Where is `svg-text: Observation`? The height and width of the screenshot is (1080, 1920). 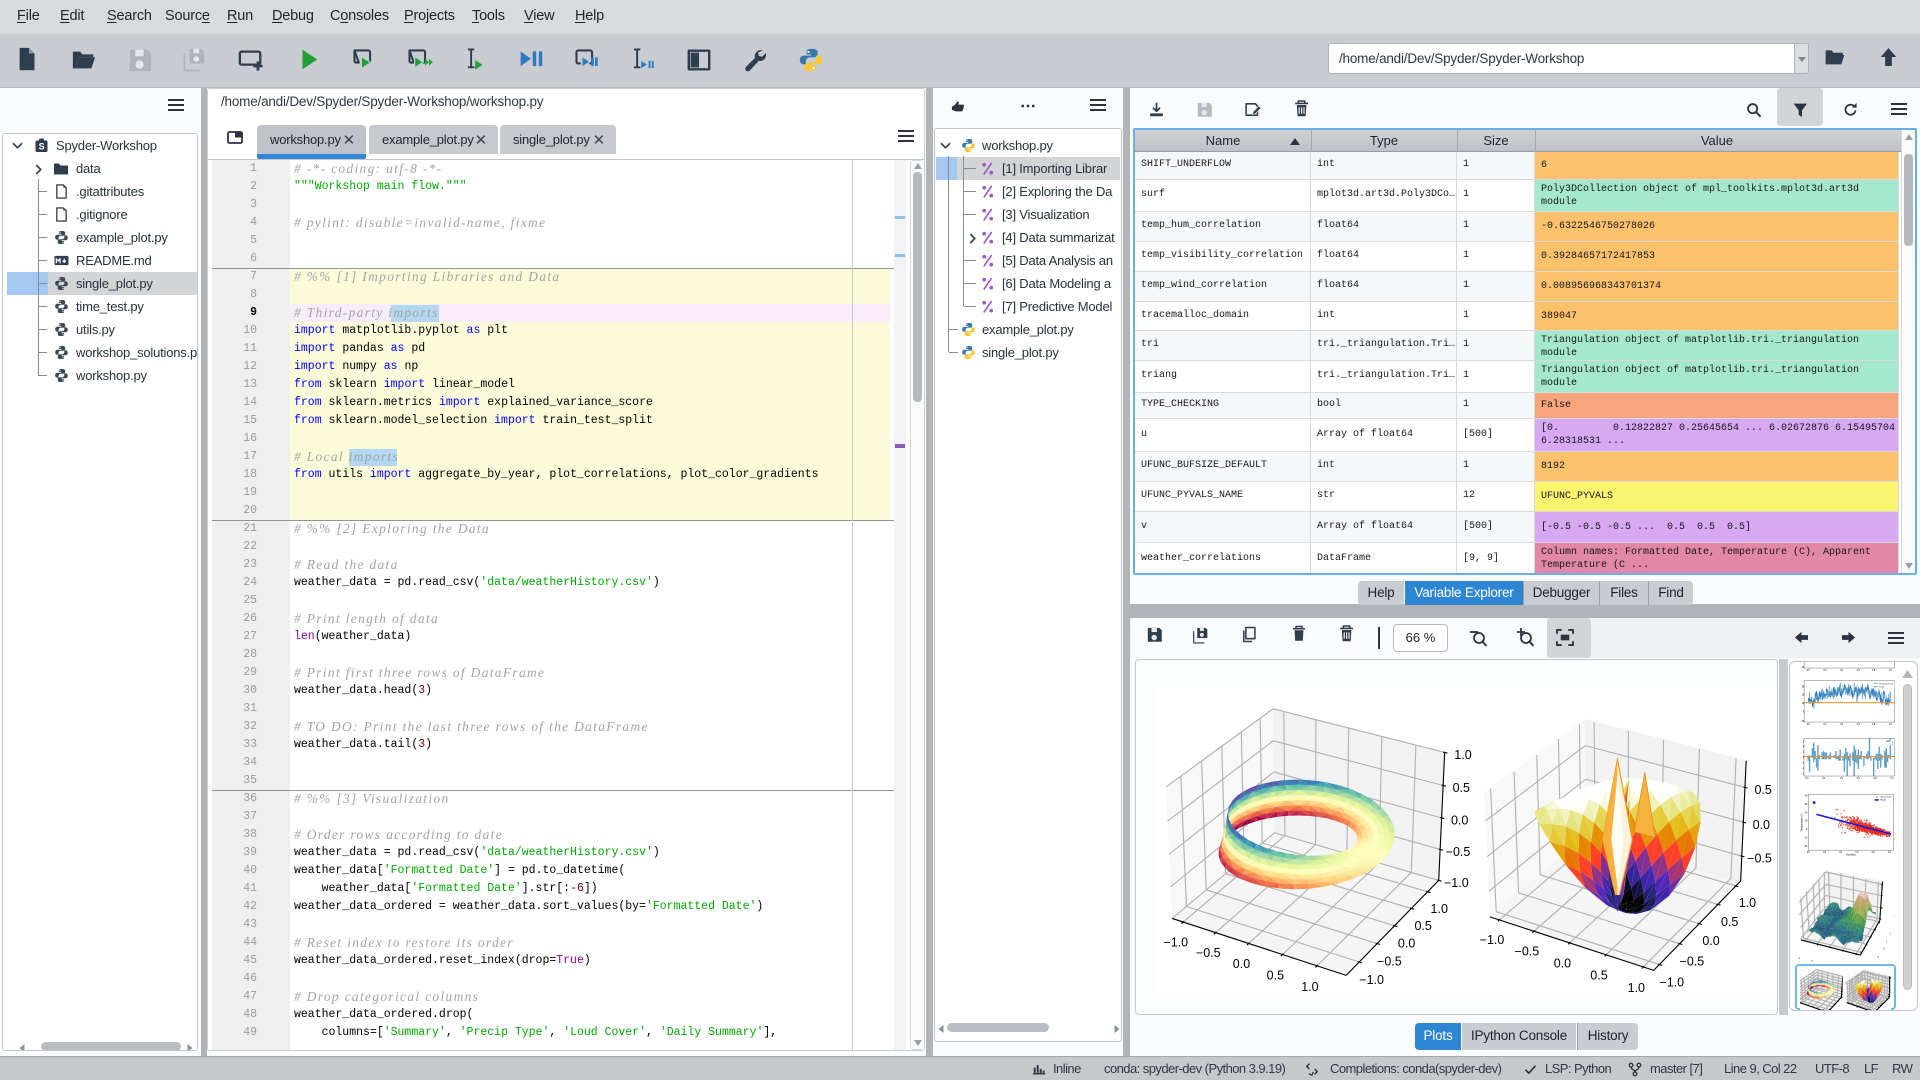
svg-text: Observation is located at coordinates (1886, 797).